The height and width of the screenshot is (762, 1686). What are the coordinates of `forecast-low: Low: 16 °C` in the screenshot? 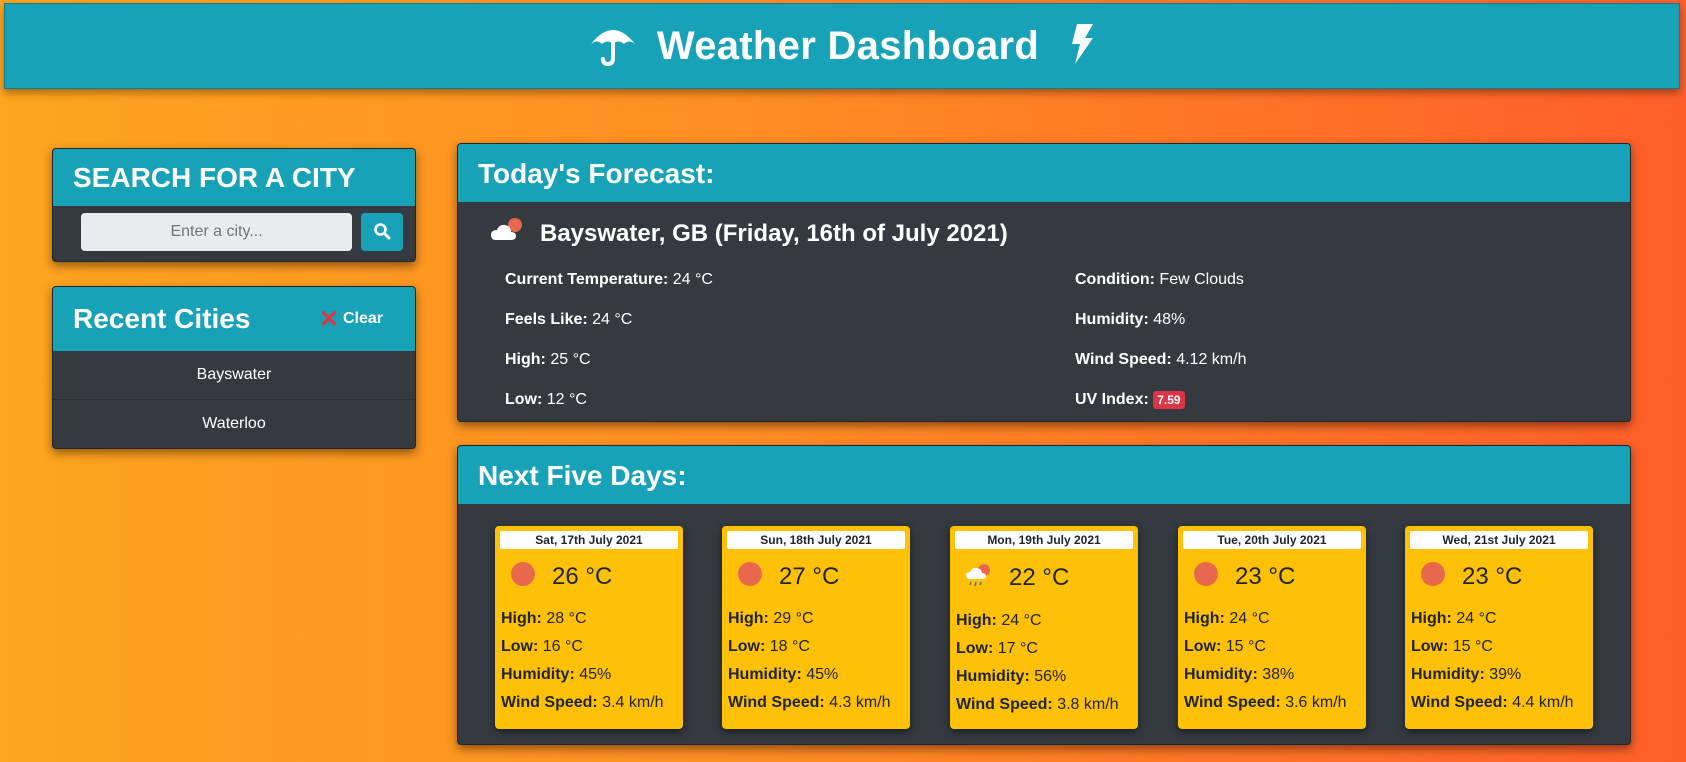 It's located at (542, 646).